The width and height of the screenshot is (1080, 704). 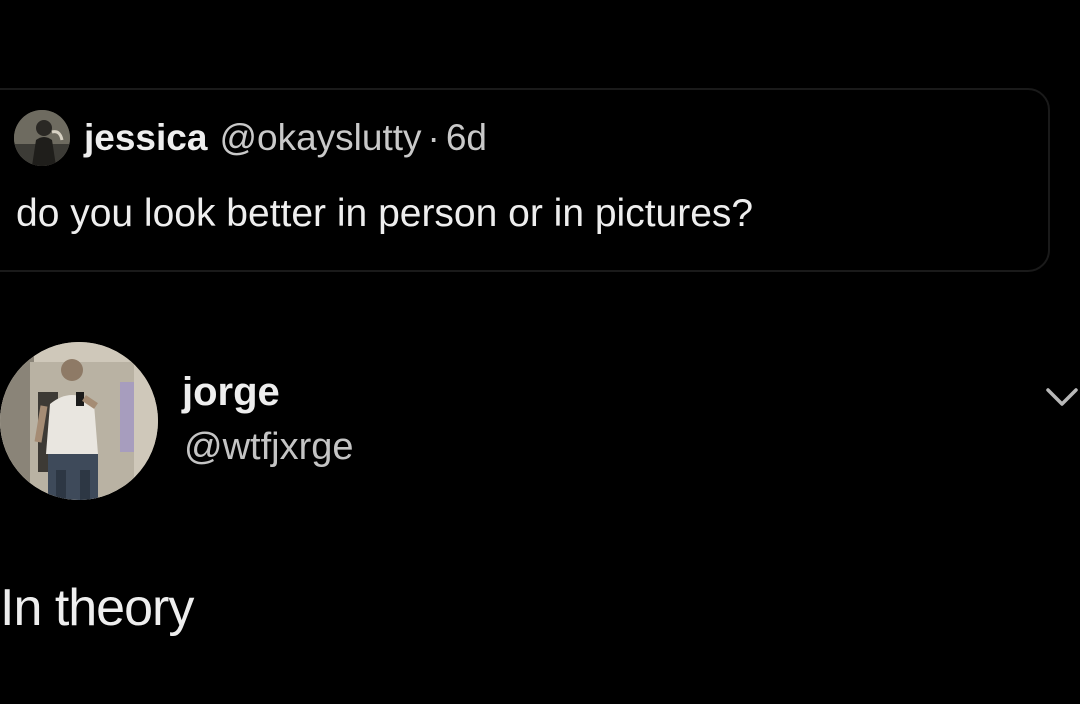 I want to click on author-handle: @wtfjxrge, so click(x=269, y=447).